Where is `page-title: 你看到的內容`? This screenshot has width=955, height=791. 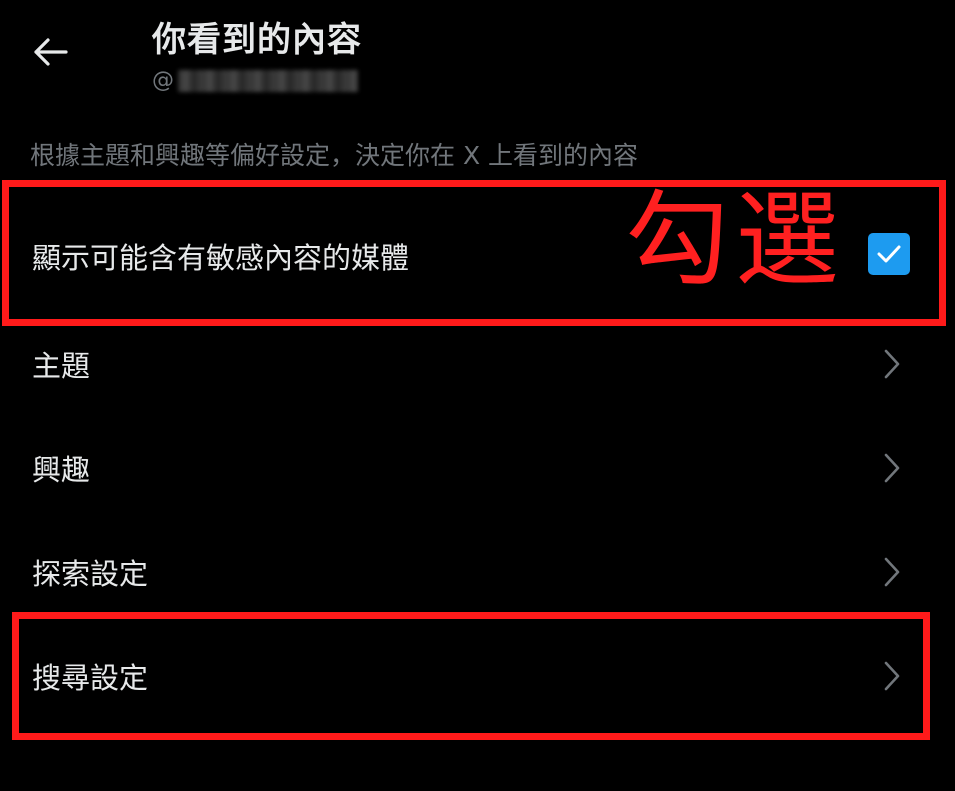
page-title: 你看到的內容 is located at coordinates (257, 40).